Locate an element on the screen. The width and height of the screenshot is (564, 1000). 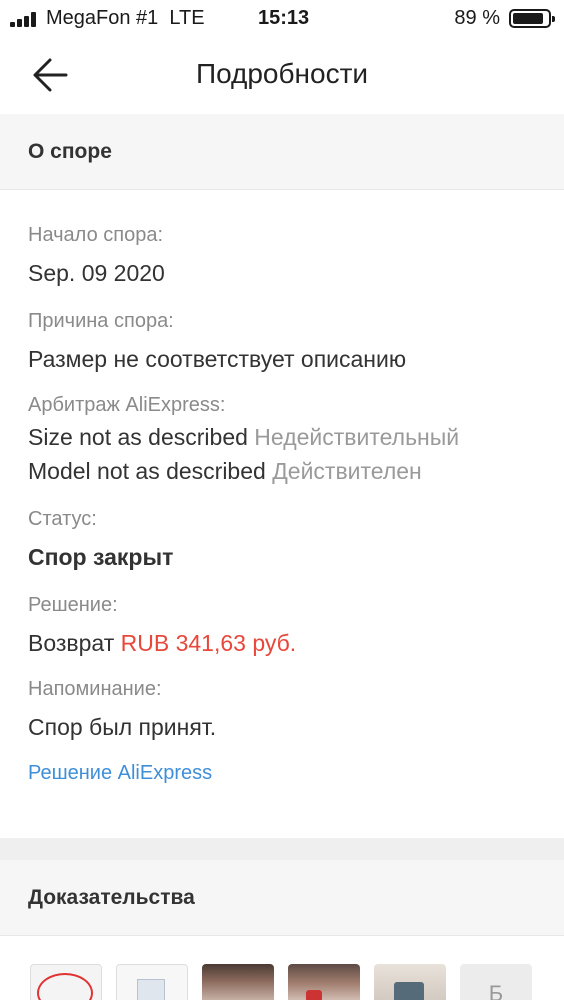
section-divider is located at coordinates (282, 849).